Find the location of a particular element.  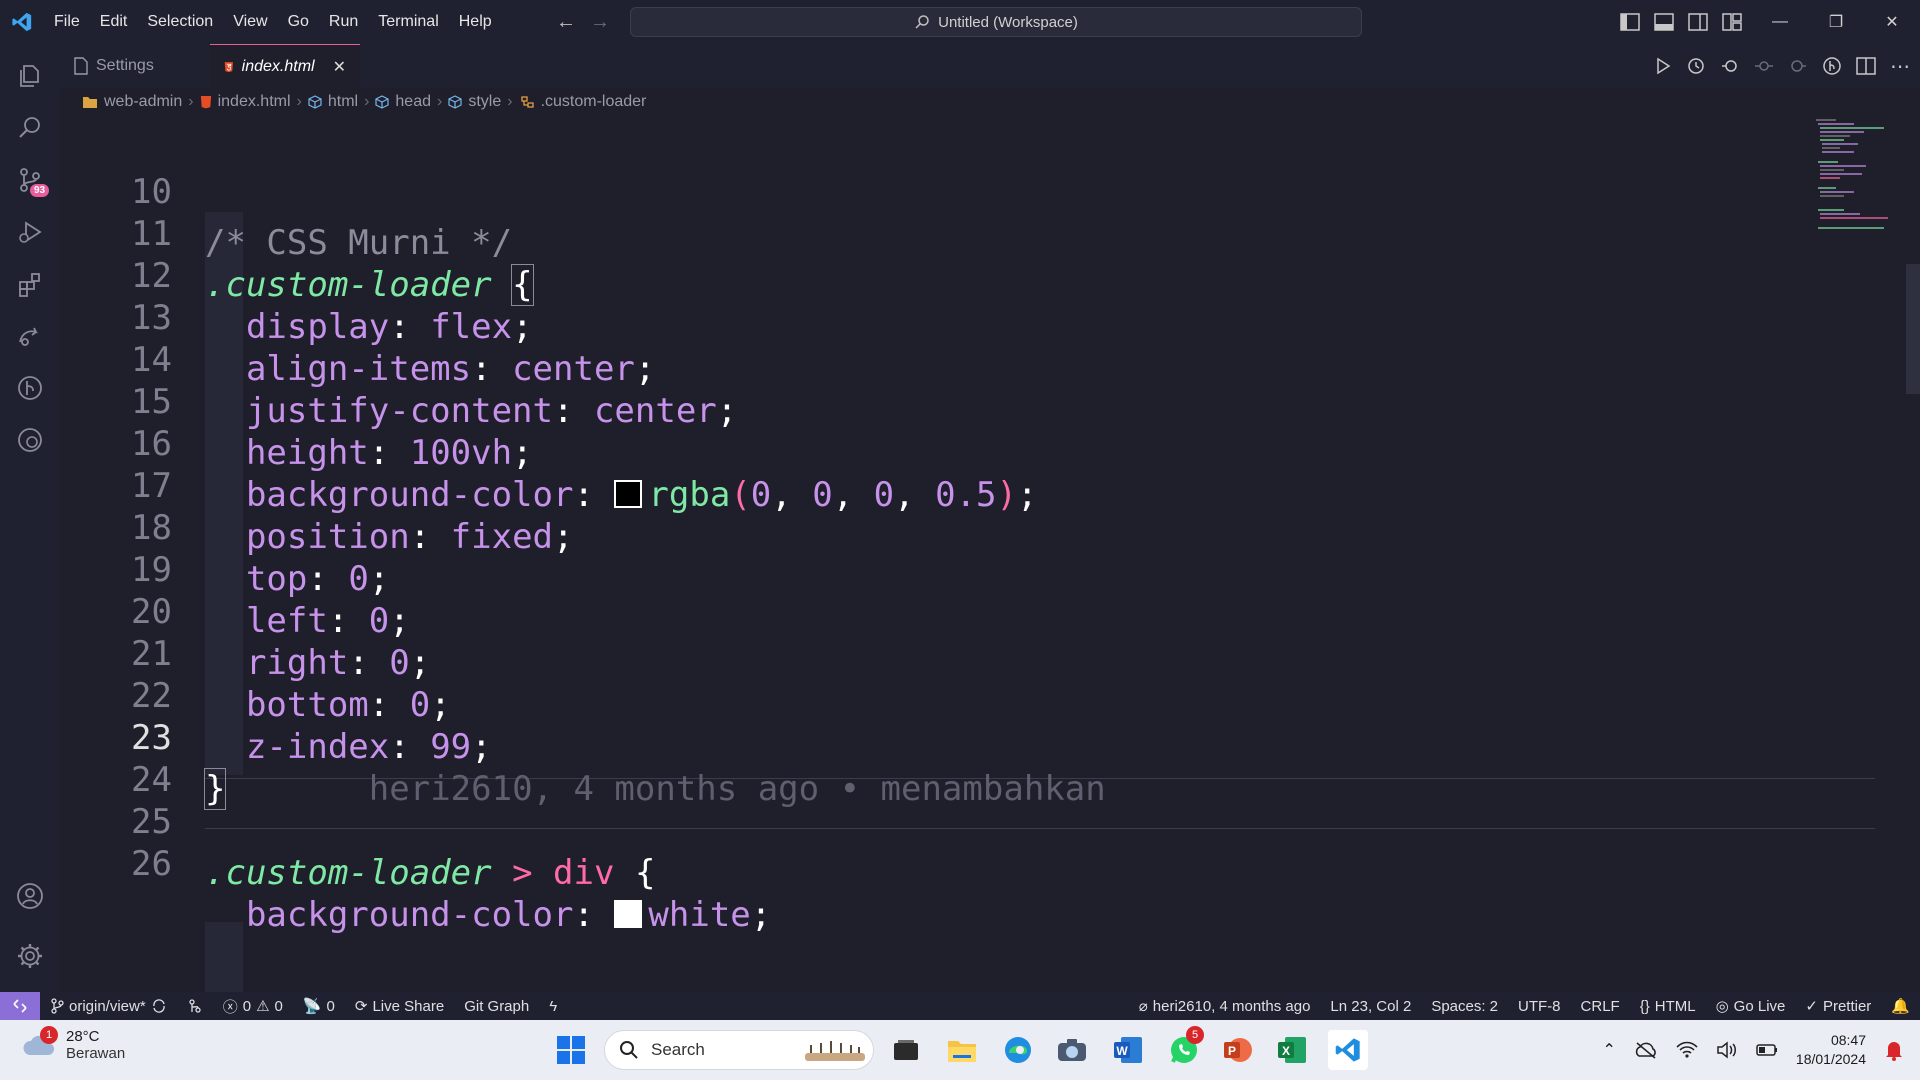

language-mode: {} HTML is located at coordinates (1668, 1006).